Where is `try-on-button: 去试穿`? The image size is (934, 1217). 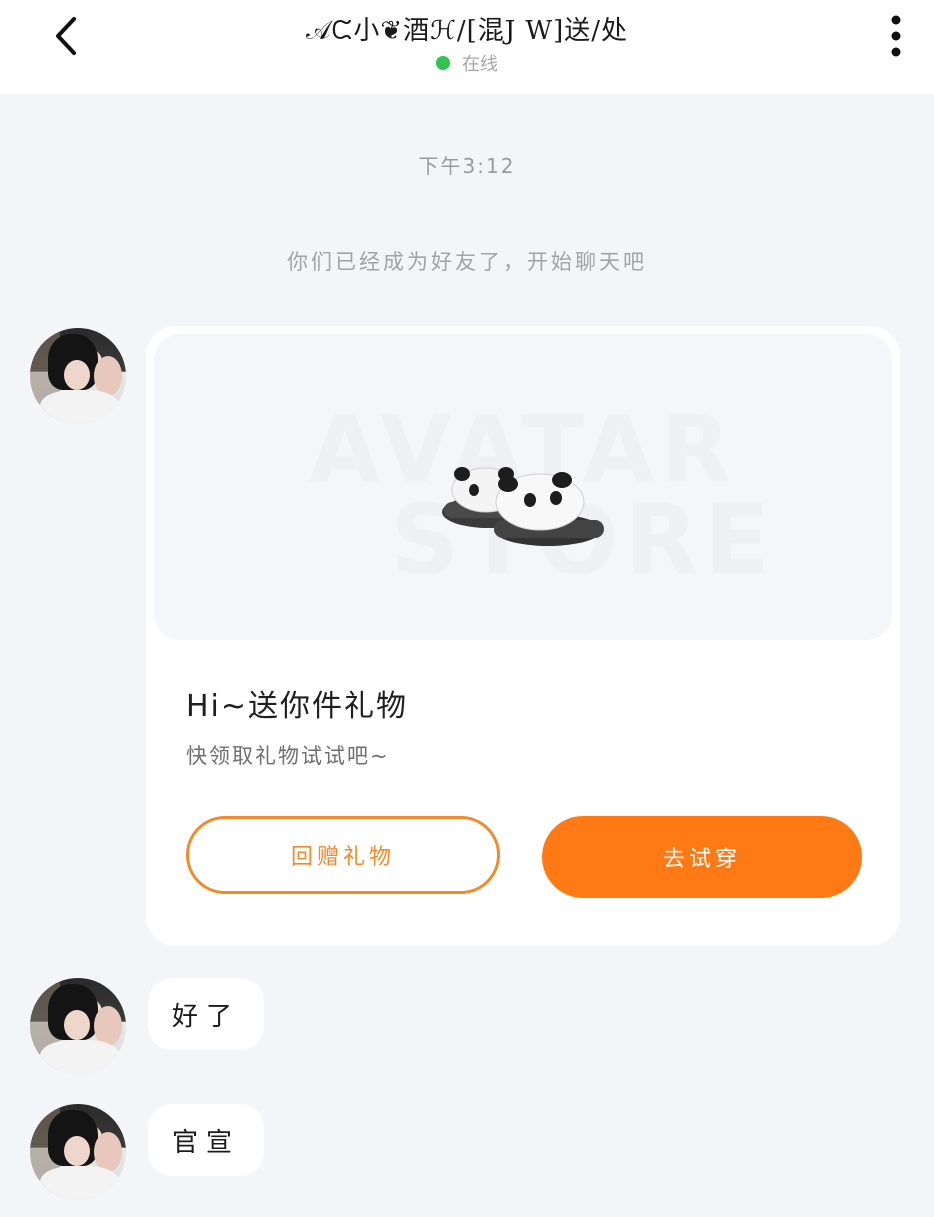
try-on-button: 去试穿 is located at coordinates (702, 857).